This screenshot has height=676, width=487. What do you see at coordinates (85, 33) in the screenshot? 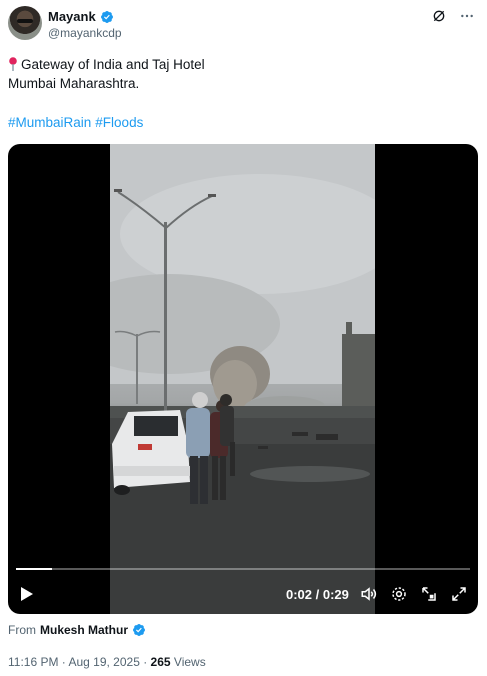
I see `author-handle: @mayankcdp` at bounding box center [85, 33].